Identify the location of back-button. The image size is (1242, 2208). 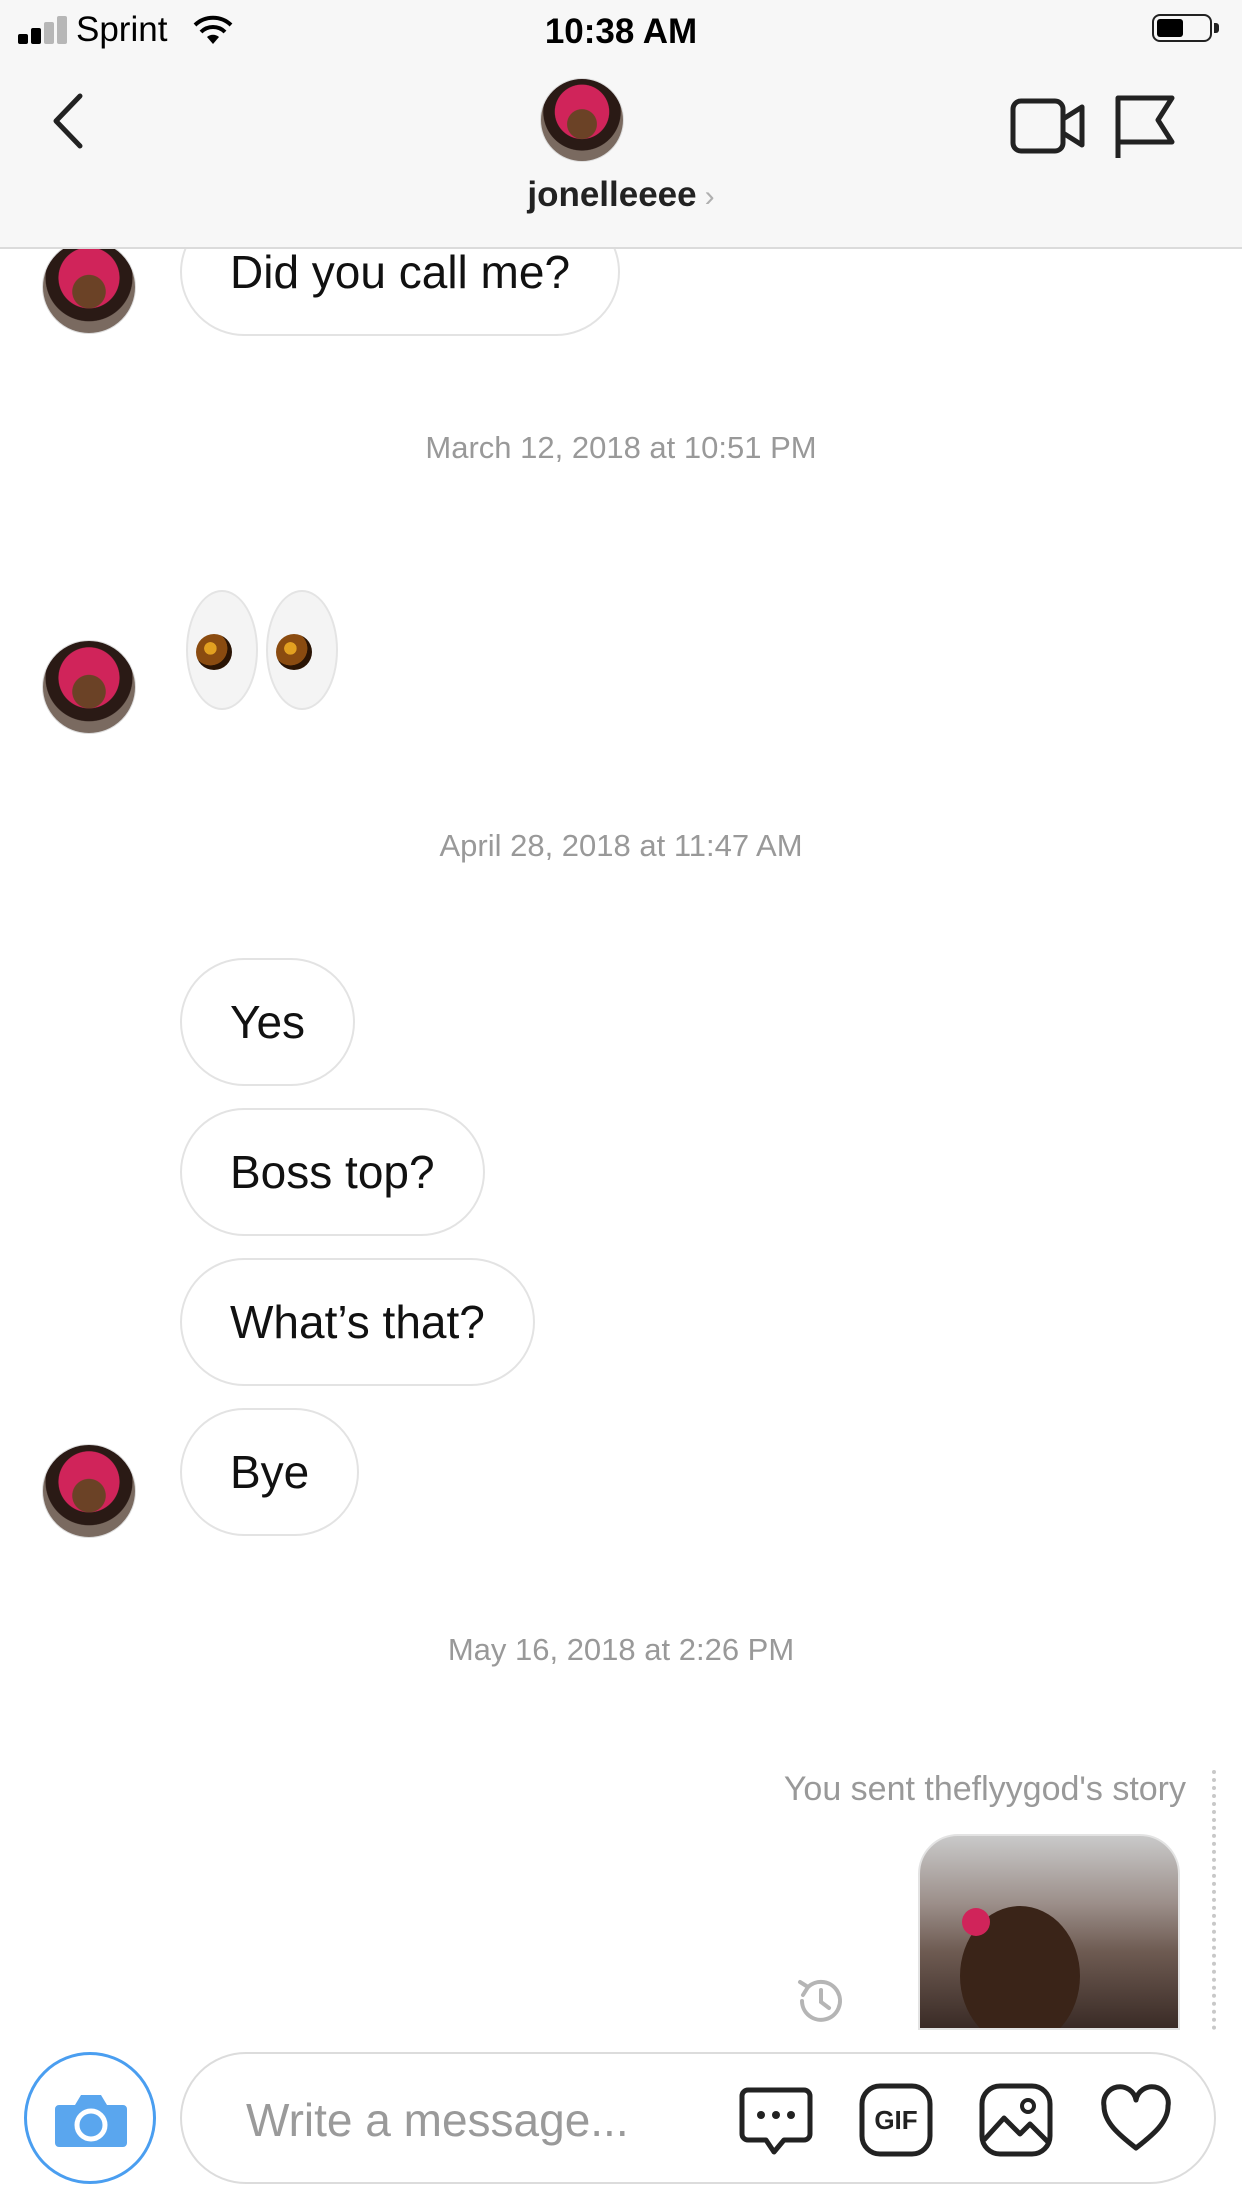
(72, 121).